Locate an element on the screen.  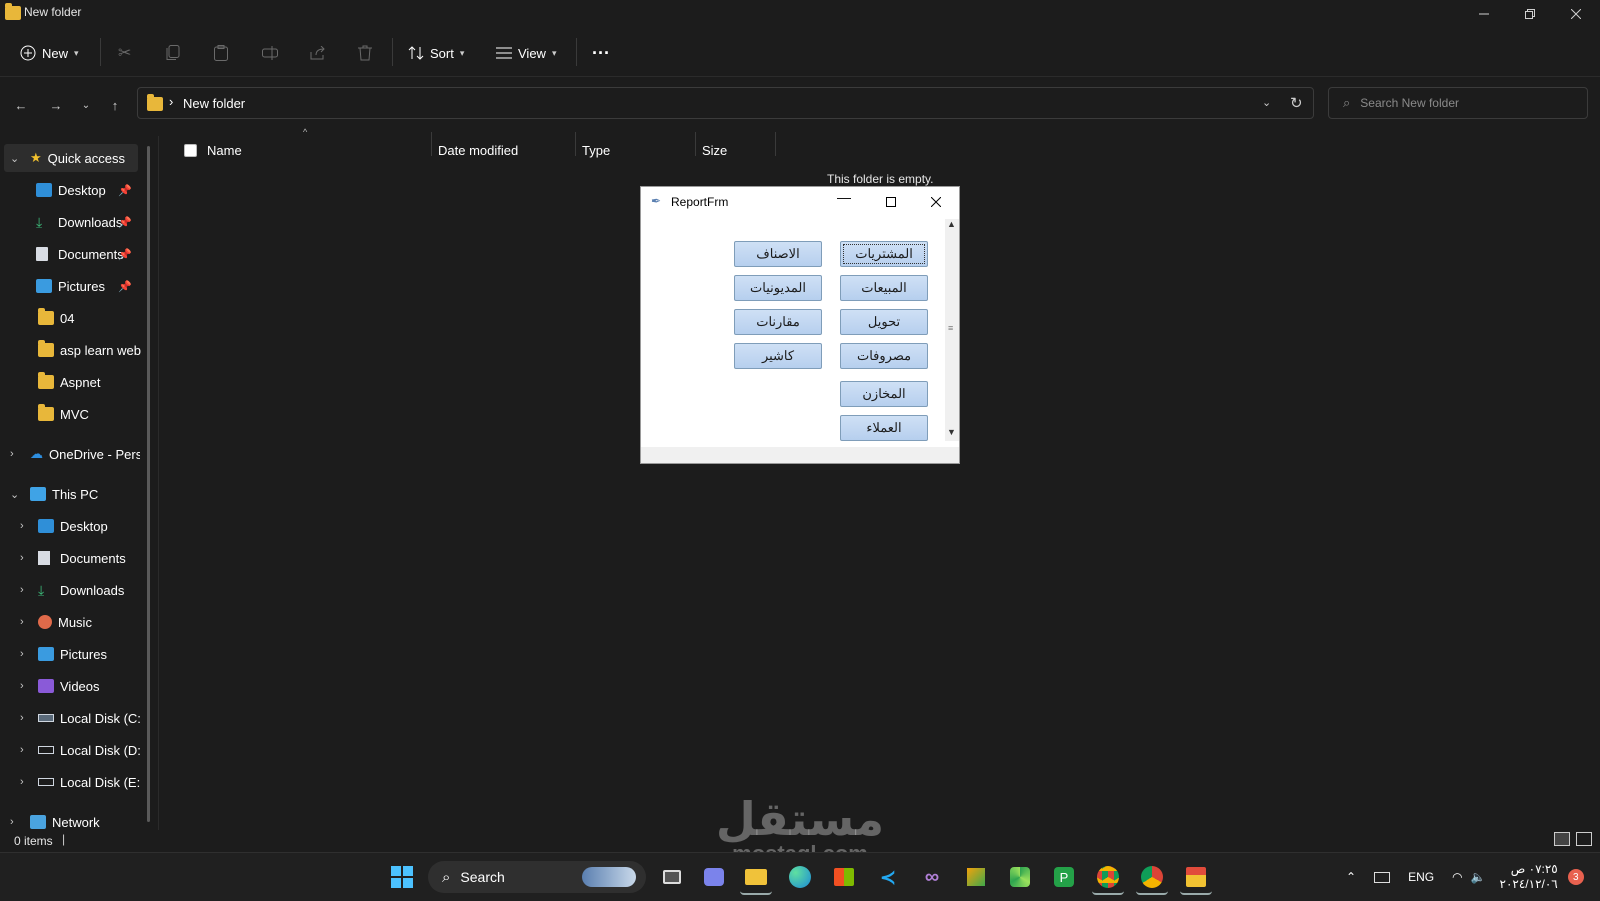
sidebar-item-pc-videos: › Videos is located at coordinates (77, 686).